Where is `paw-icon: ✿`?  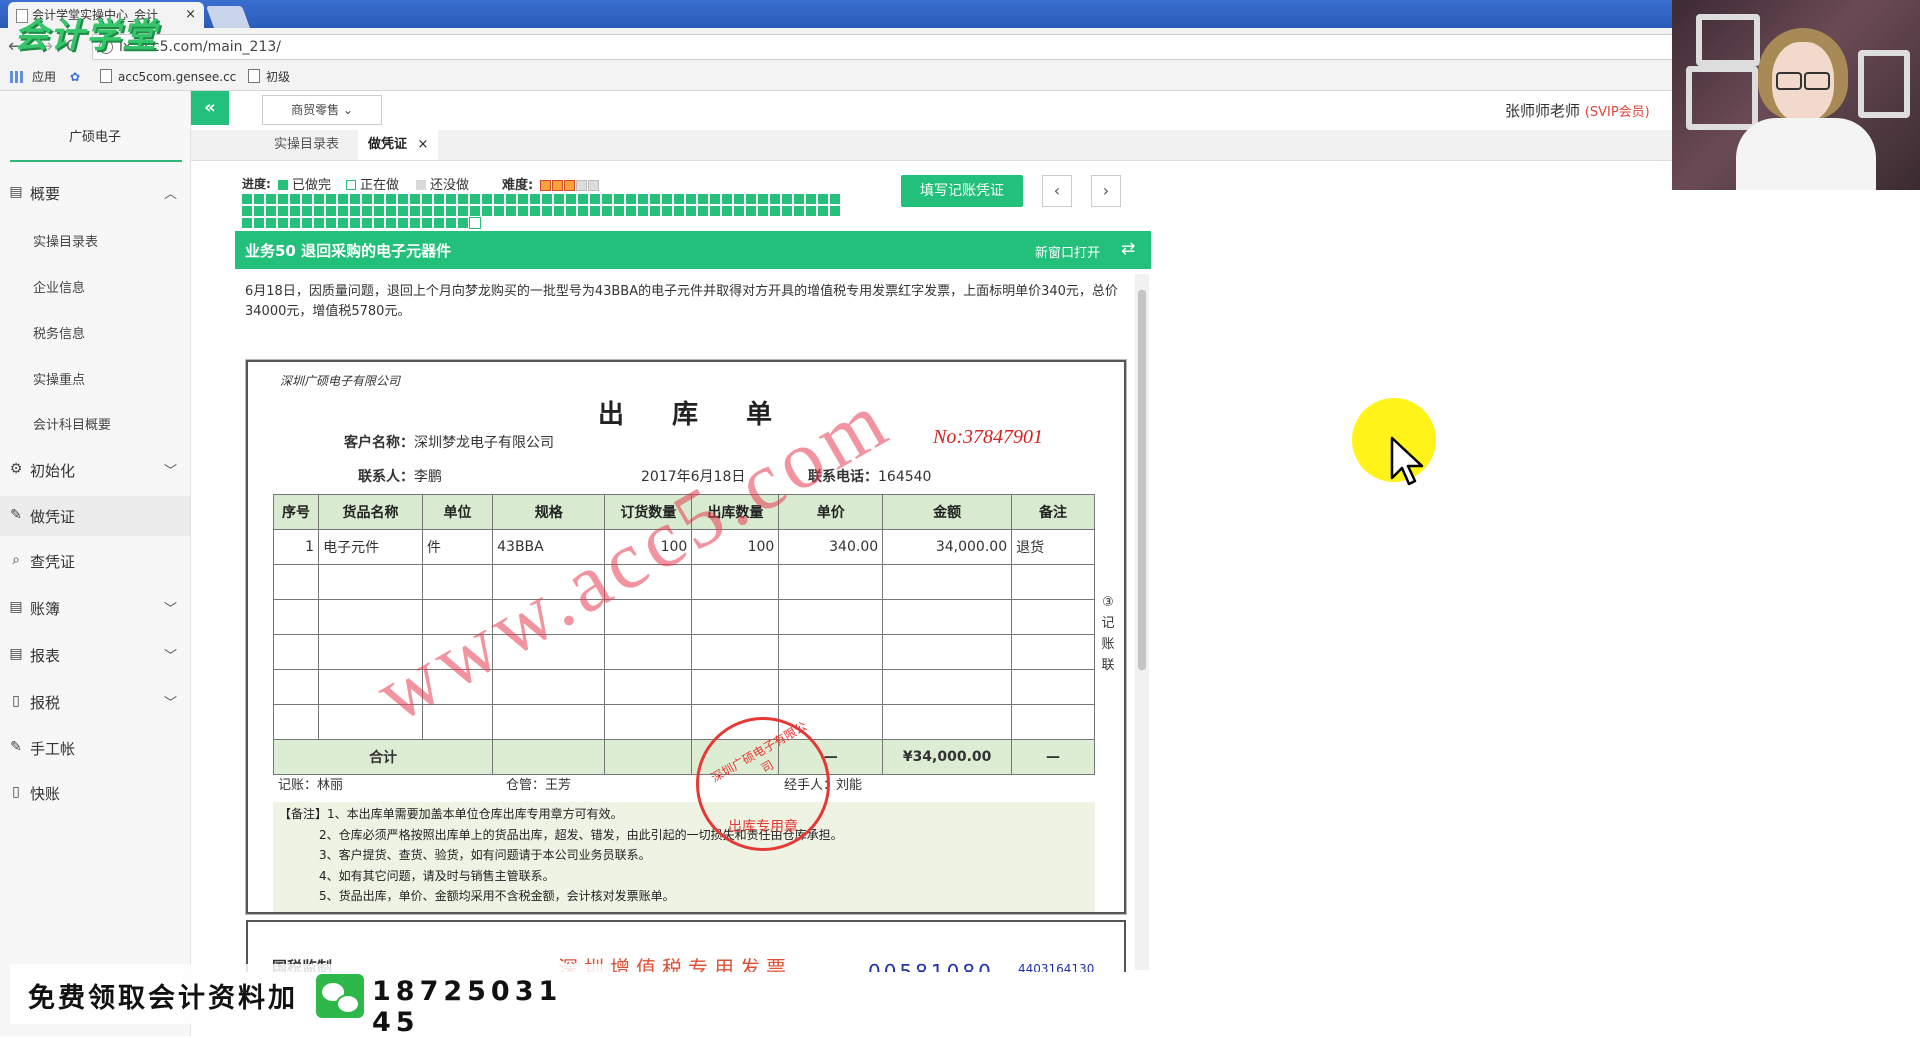 paw-icon: ✿ is located at coordinates (75, 77).